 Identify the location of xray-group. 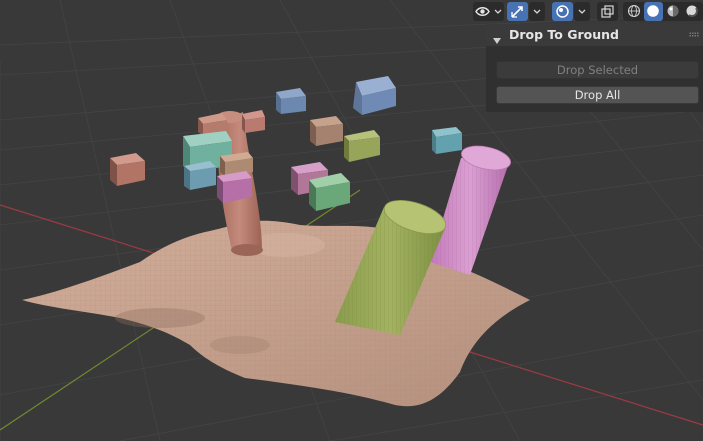
(607, 11).